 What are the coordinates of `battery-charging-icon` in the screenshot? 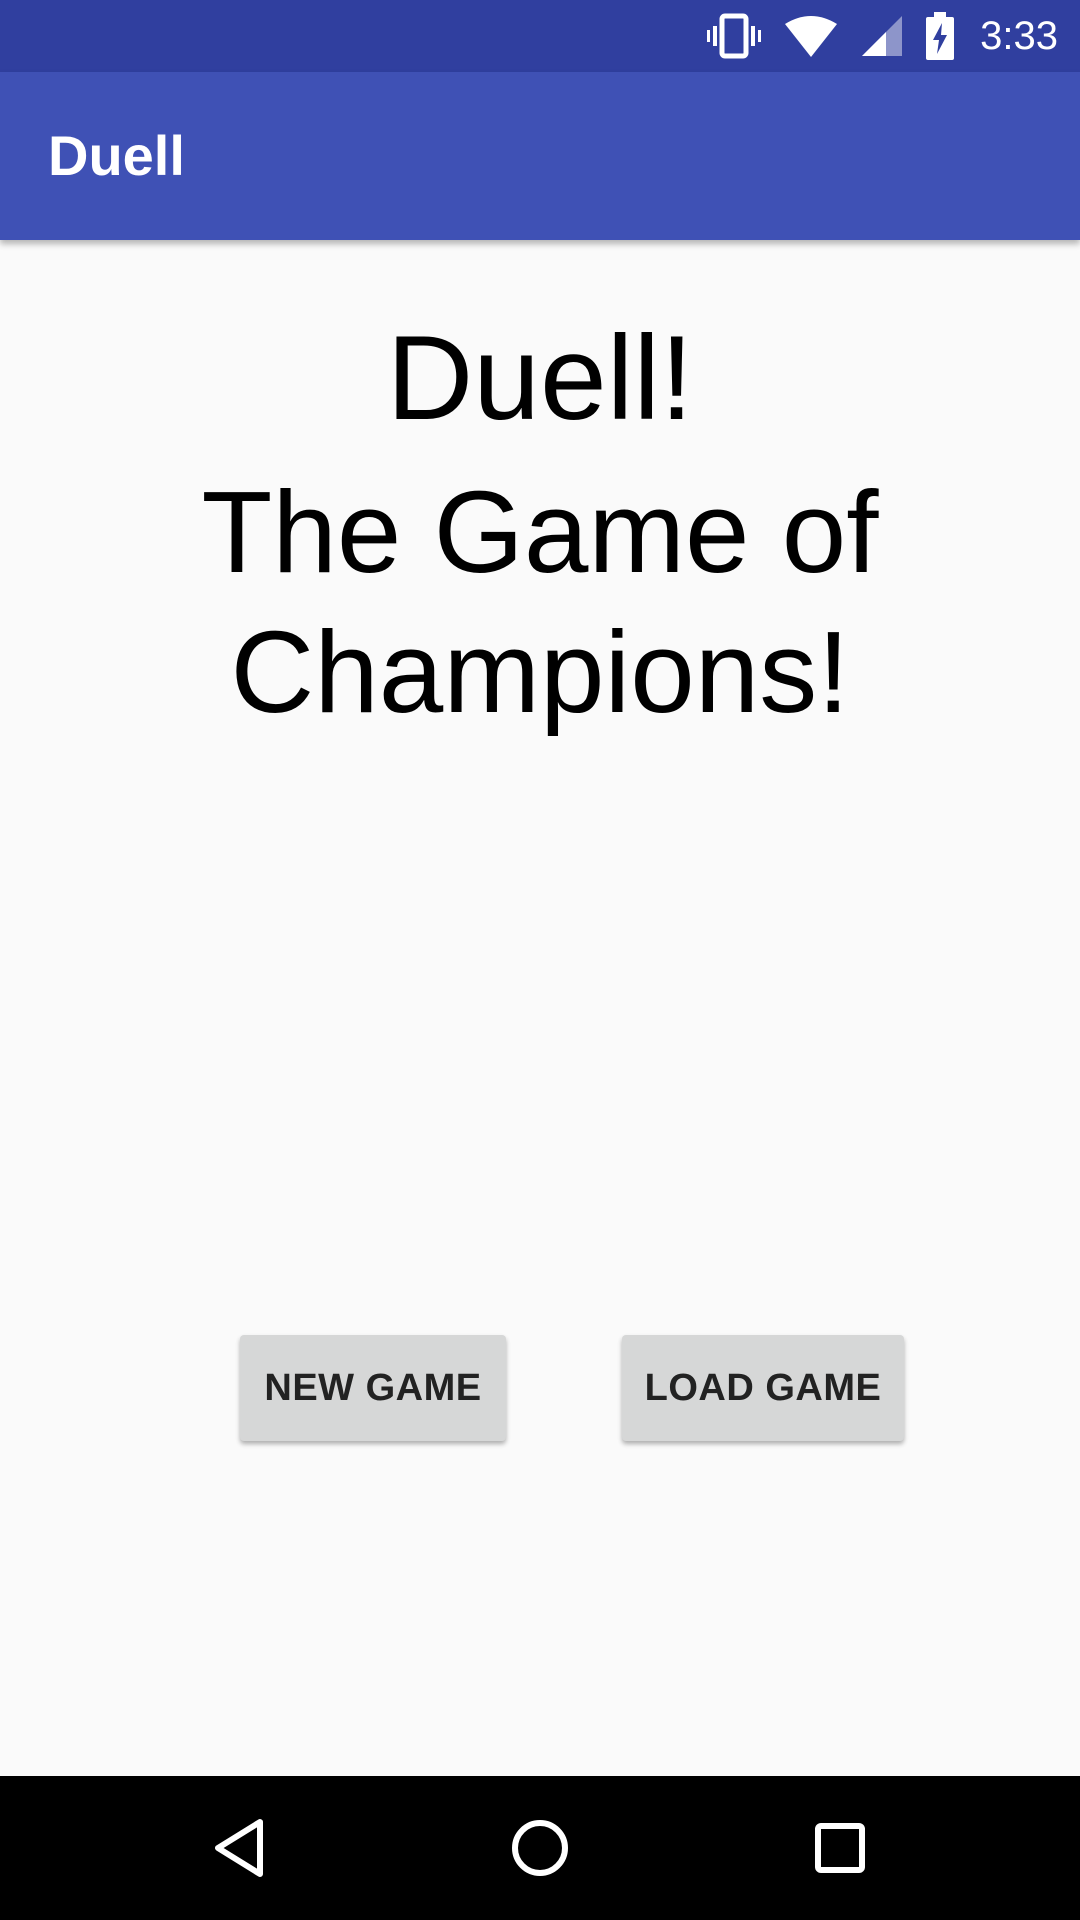 It's located at (940, 36).